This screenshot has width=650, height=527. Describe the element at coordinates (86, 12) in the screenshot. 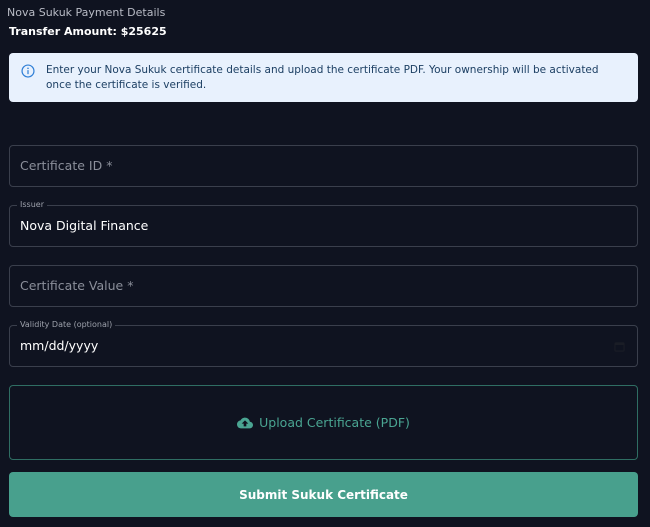

I see `section-title: Nova Sukuk Payment Details` at that location.